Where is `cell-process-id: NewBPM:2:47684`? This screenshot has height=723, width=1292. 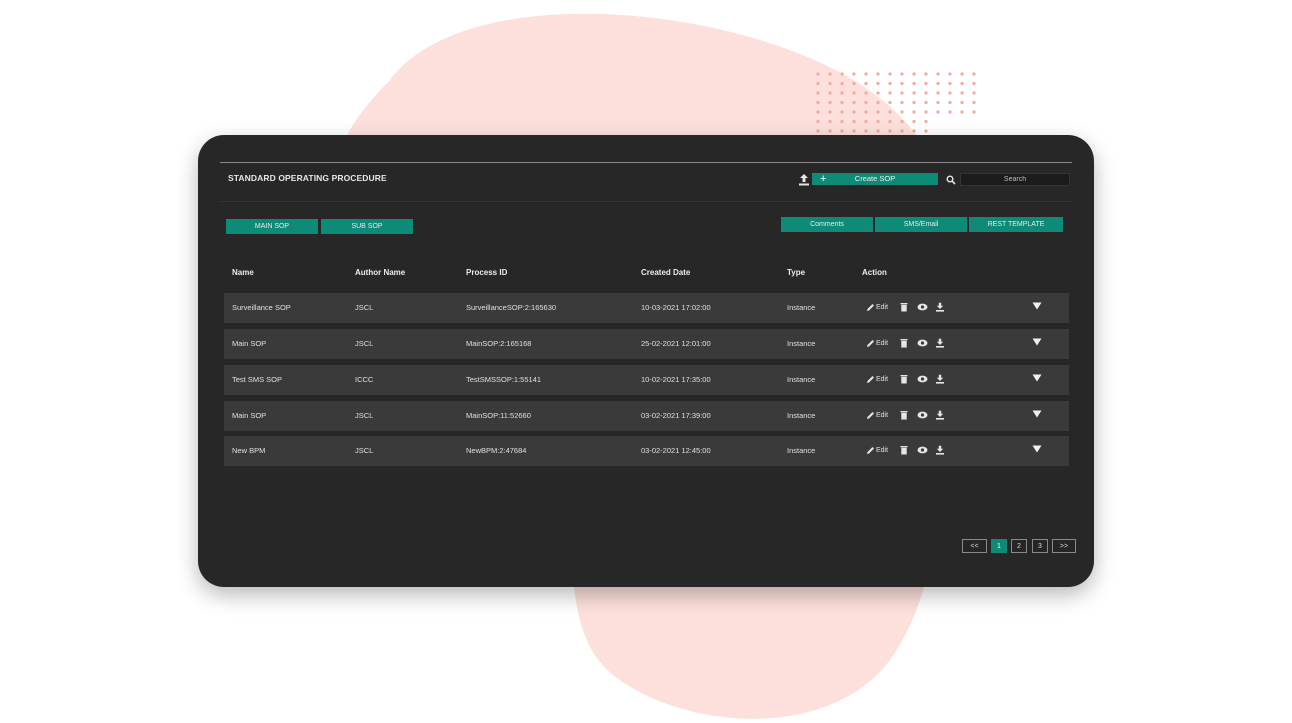
cell-process-id: NewBPM:2:47684 is located at coordinates (496, 450).